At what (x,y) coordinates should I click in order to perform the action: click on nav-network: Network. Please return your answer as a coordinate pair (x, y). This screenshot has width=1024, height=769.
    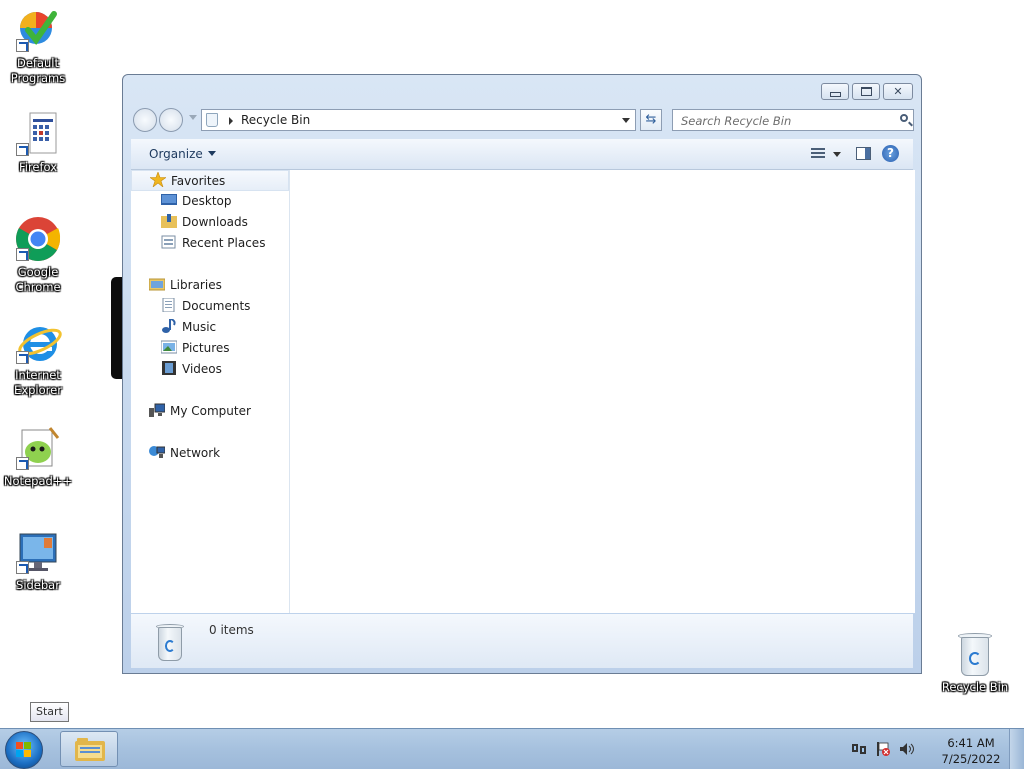
    Looking at the image, I should click on (184, 453).